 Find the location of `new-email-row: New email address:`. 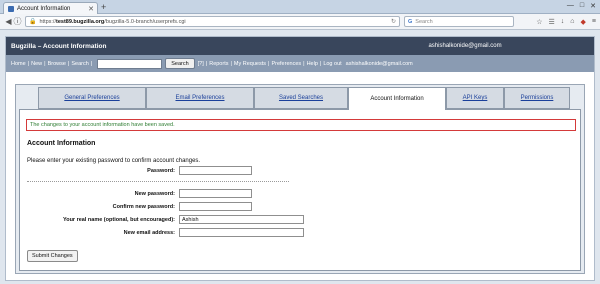

new-email-row: New email address: is located at coordinates (164, 232).